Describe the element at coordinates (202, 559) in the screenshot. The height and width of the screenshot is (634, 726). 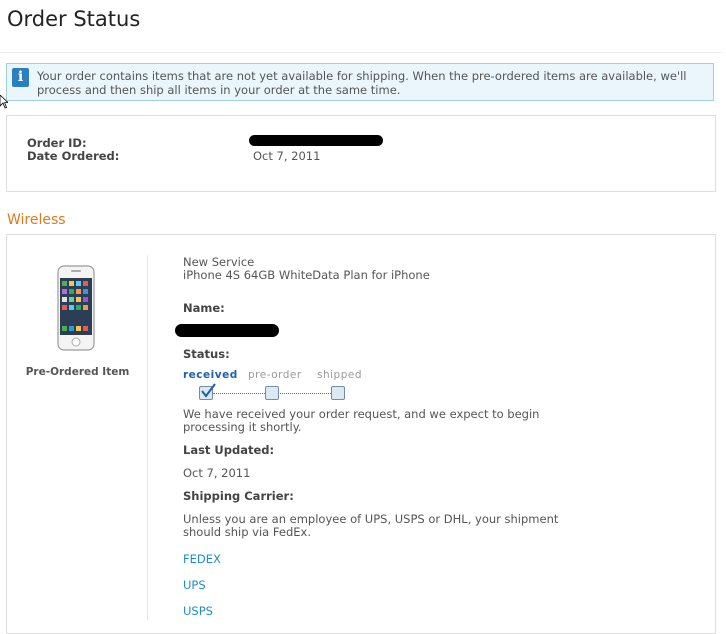
I see `carrier-link-fedex: FEDEX` at that location.